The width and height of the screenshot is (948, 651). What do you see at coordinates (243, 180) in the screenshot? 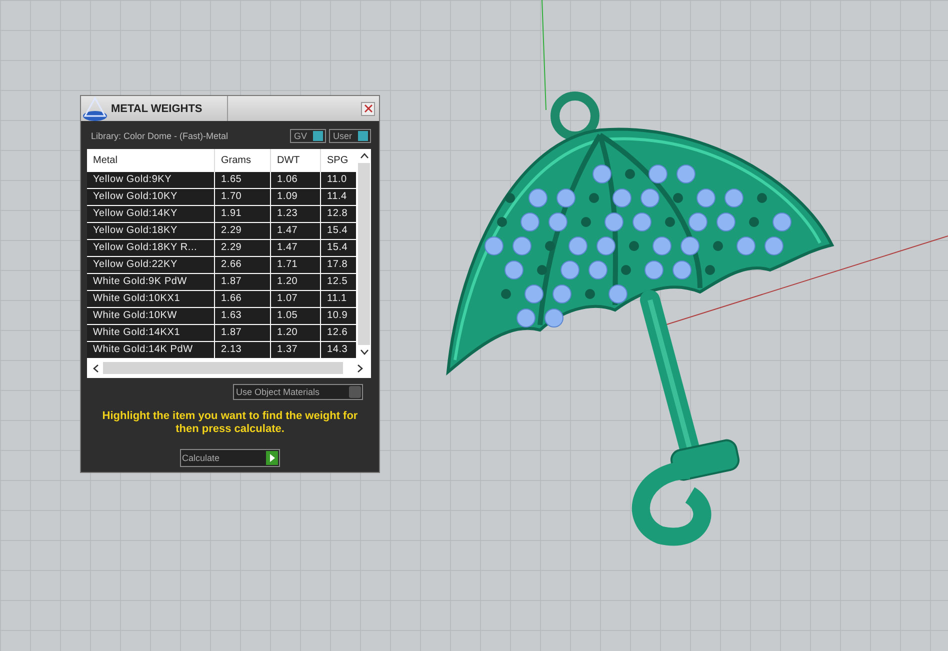
I see `table-cell: 1.65` at bounding box center [243, 180].